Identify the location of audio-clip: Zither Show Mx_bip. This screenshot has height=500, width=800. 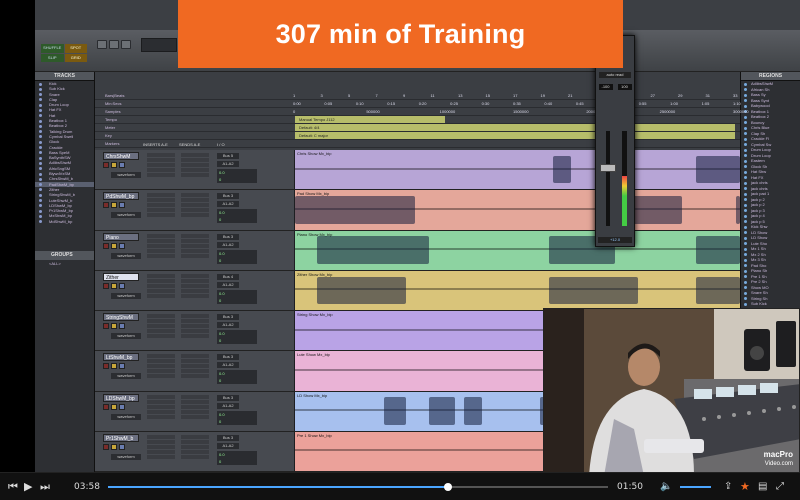
(517, 290).